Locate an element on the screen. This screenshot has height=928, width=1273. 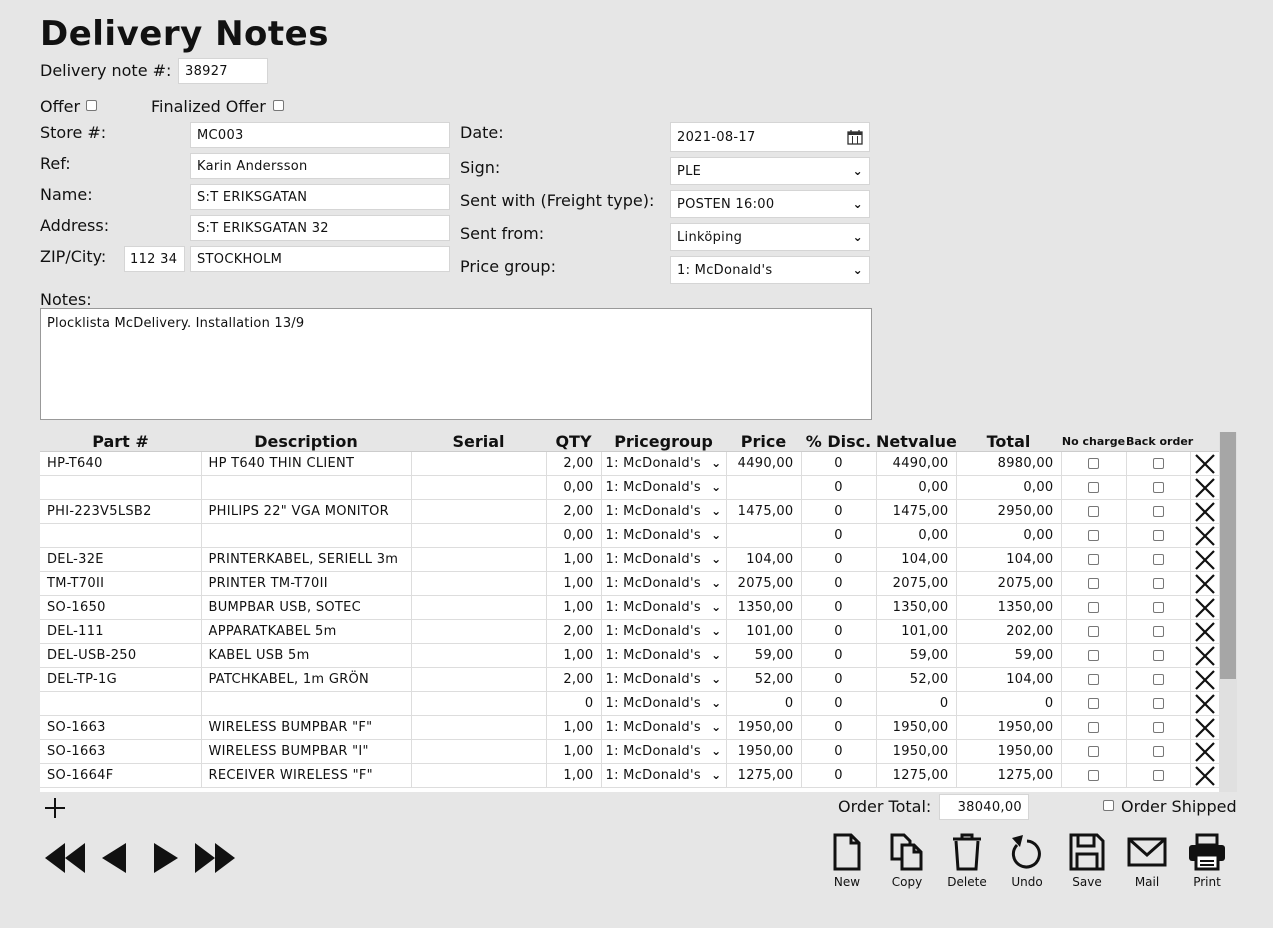
new-button: New is located at coordinates (847, 861).